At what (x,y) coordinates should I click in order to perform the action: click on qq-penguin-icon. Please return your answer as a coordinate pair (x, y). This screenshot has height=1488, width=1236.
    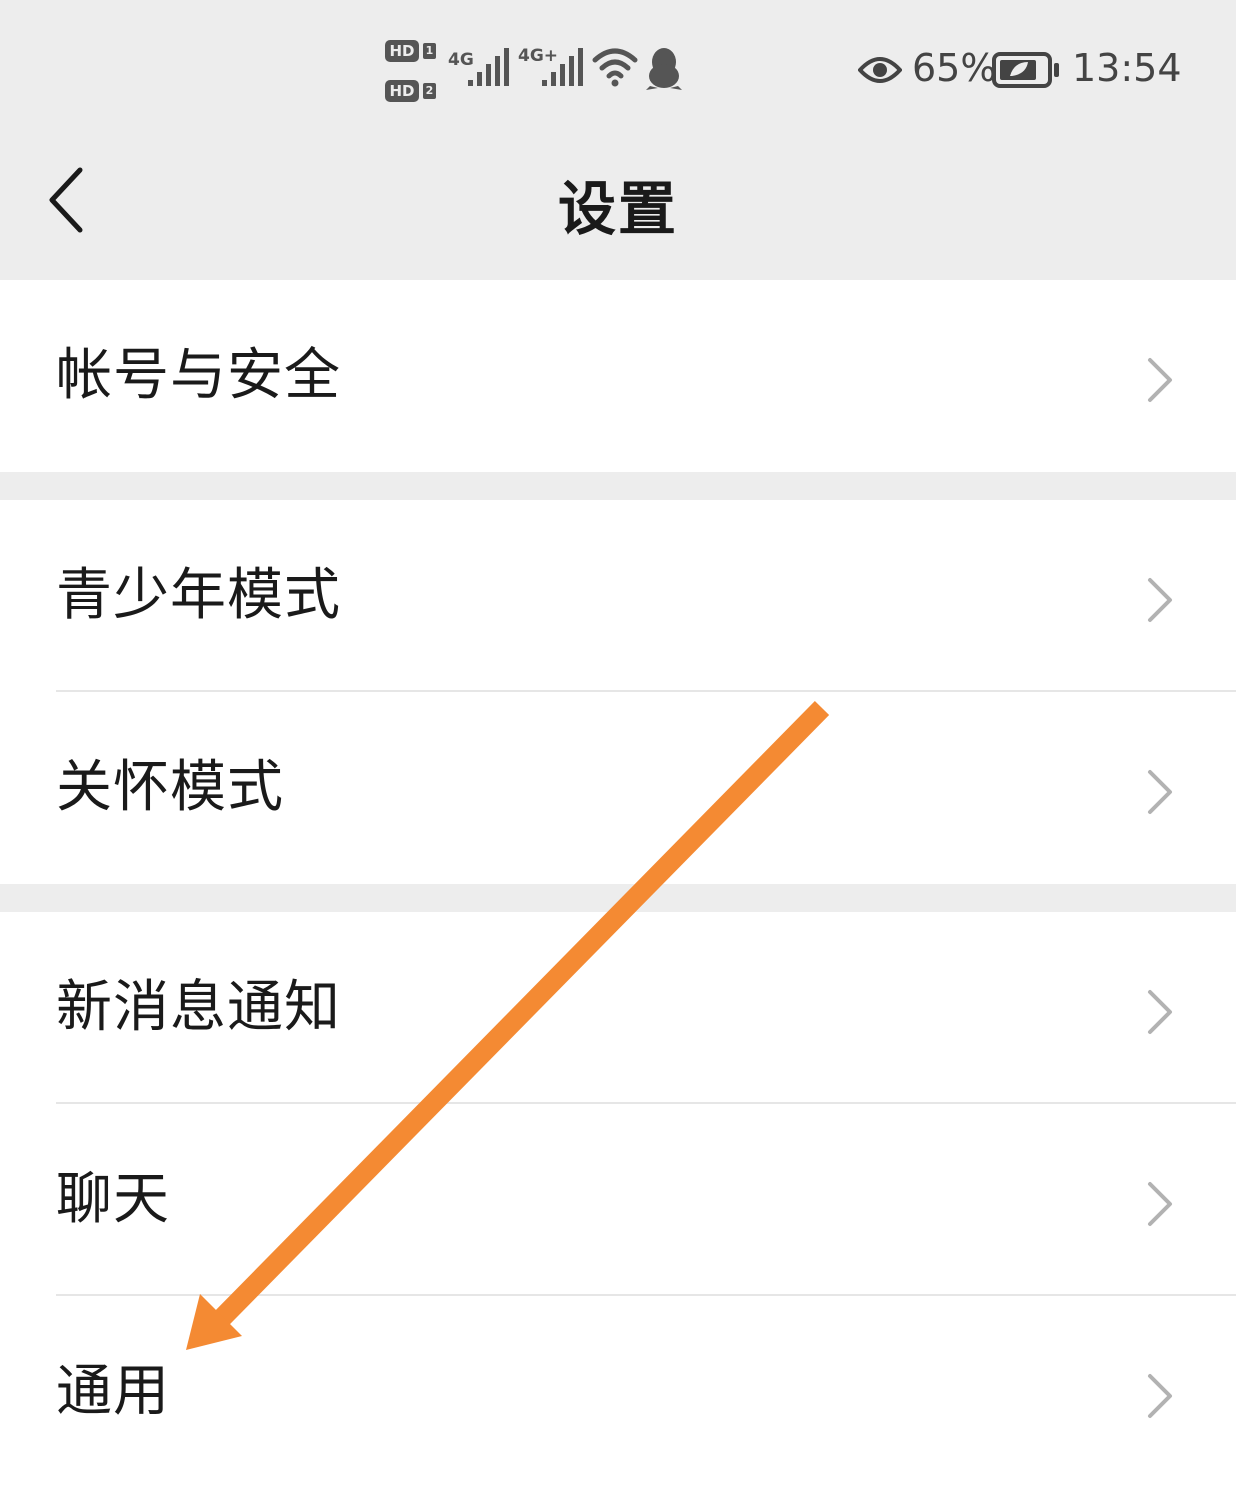
    Looking at the image, I should click on (664, 69).